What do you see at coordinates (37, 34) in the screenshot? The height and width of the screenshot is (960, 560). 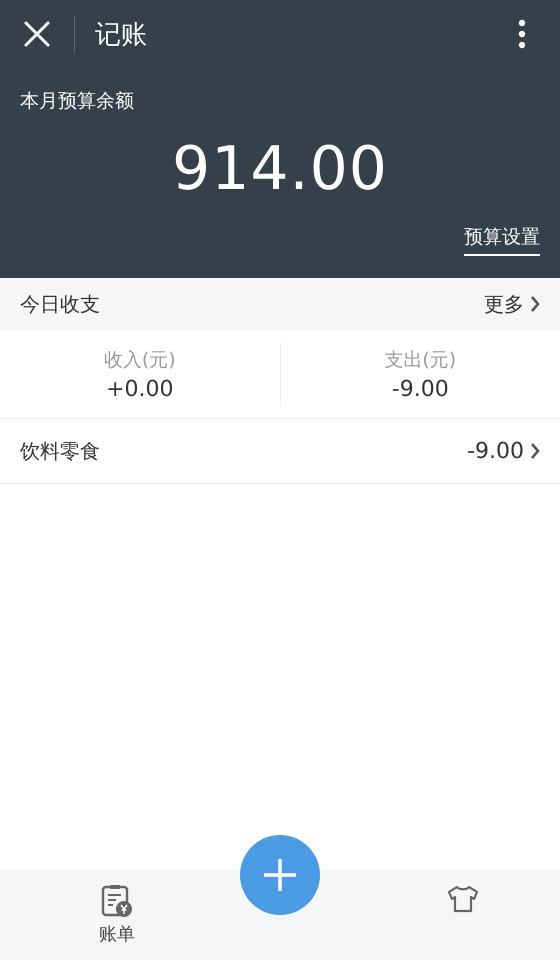 I see `close-icon` at bounding box center [37, 34].